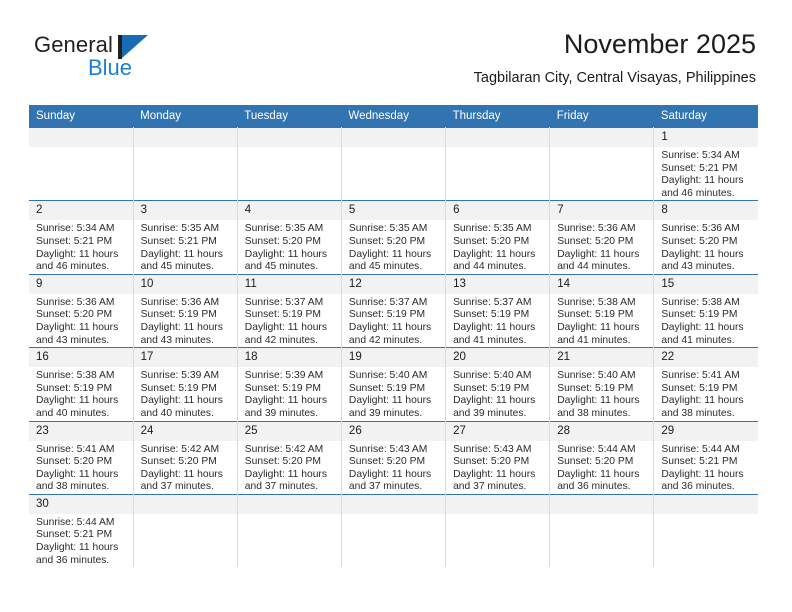  What do you see at coordinates (73, 340) in the screenshot?
I see `daylight-duration-line2: and 43 minutes.` at bounding box center [73, 340].